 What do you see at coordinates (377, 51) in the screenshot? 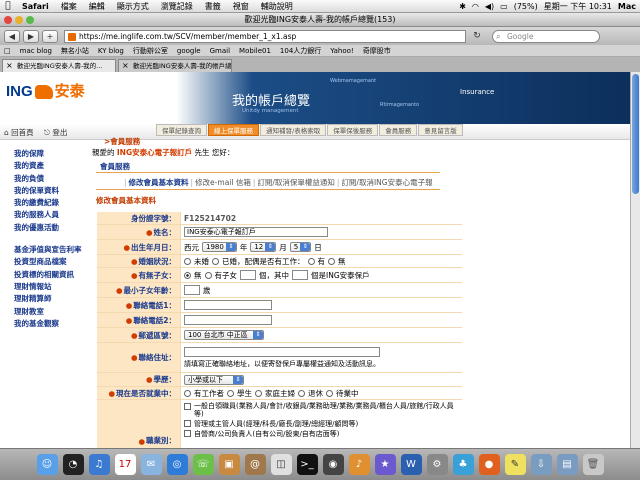
I see `bookmark-item: 奇摩股市` at bounding box center [377, 51].